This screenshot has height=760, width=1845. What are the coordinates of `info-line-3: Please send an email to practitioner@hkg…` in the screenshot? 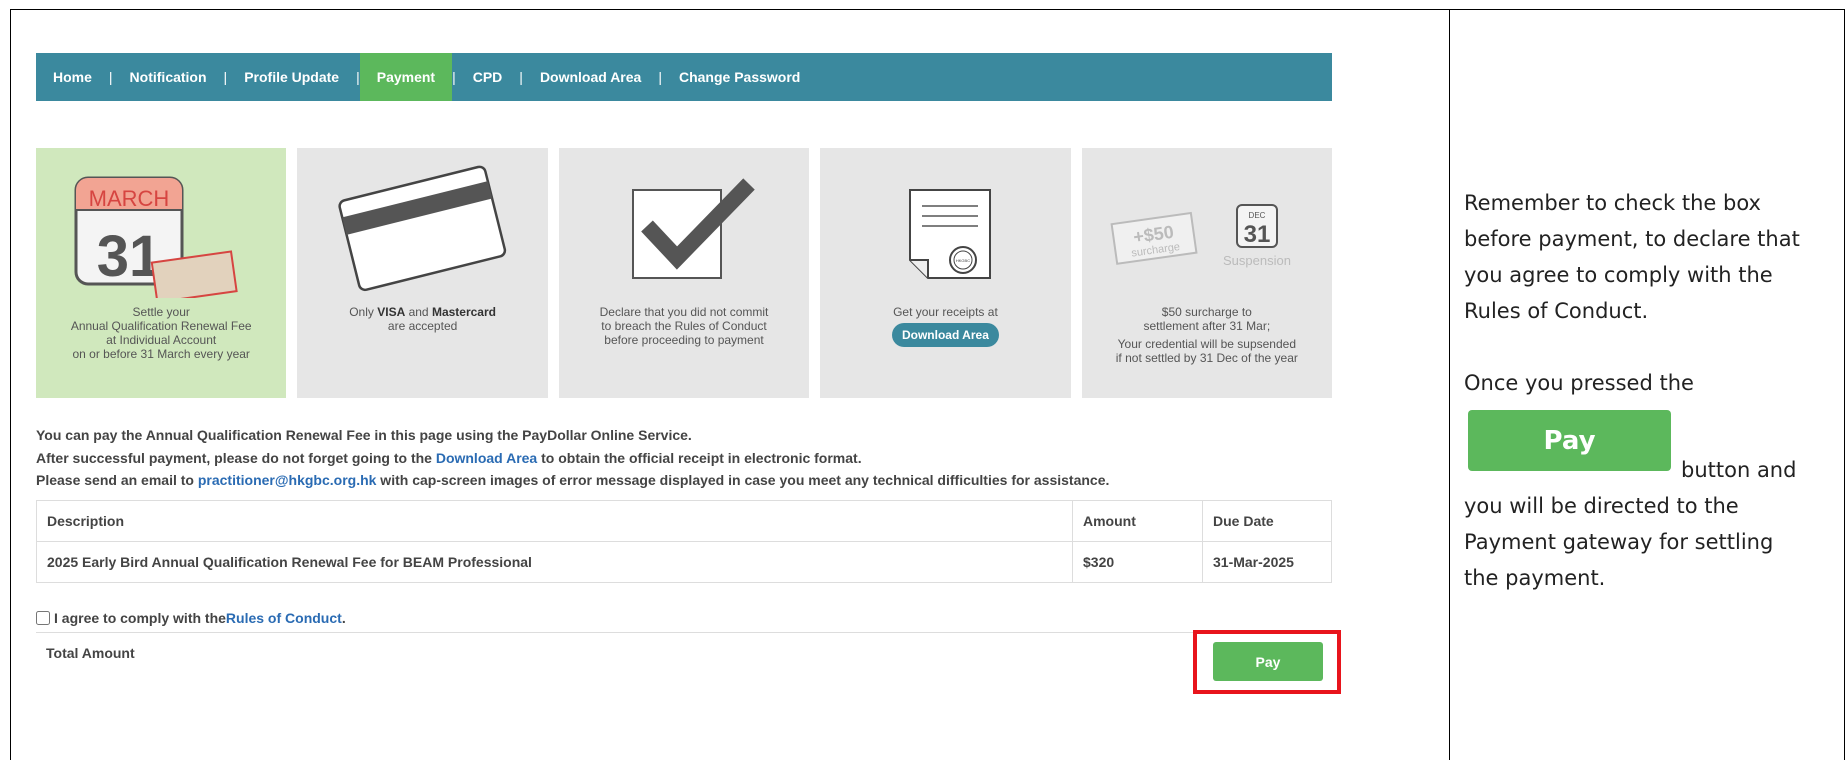 It's located at (573, 480).